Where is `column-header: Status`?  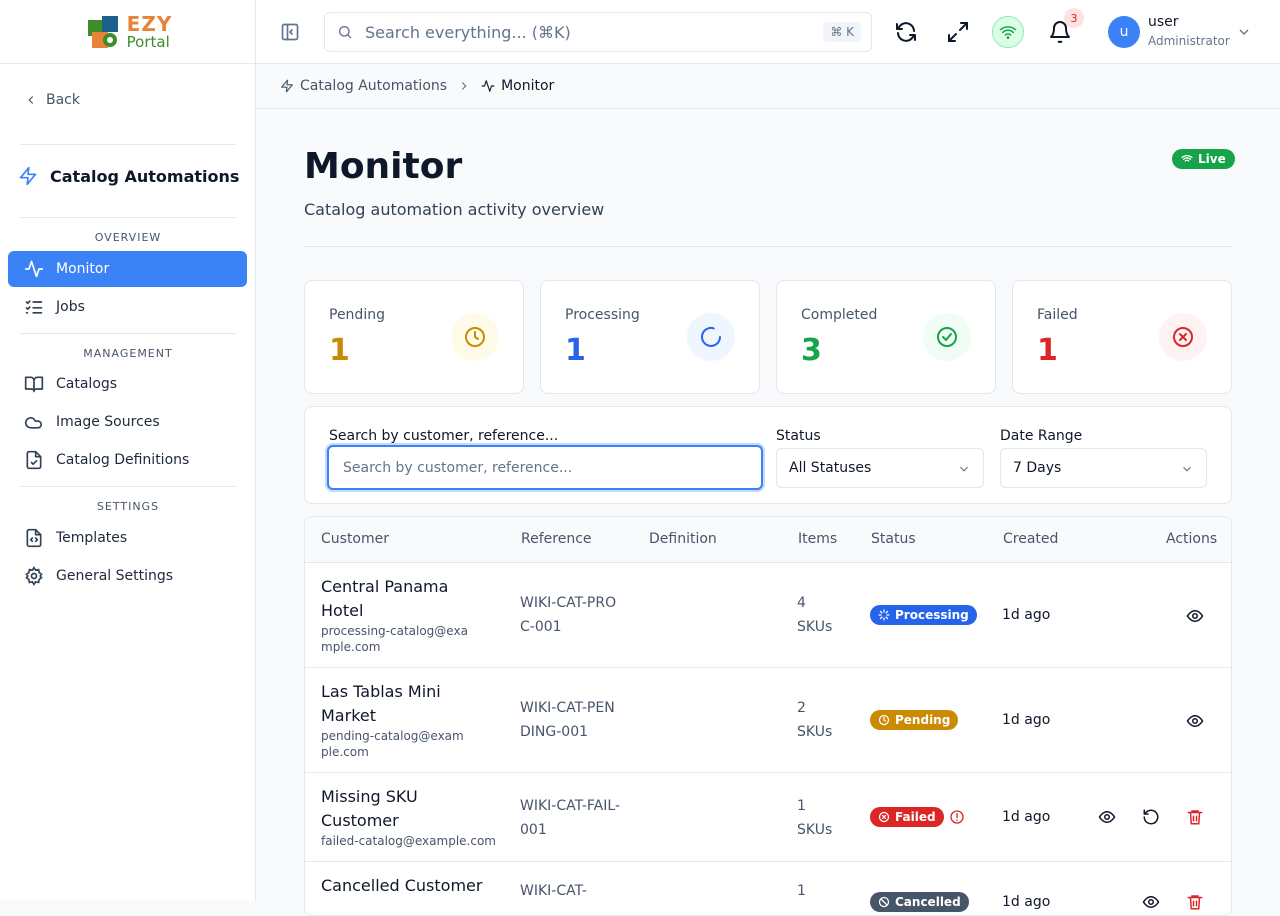
column-header: Status is located at coordinates (893, 539).